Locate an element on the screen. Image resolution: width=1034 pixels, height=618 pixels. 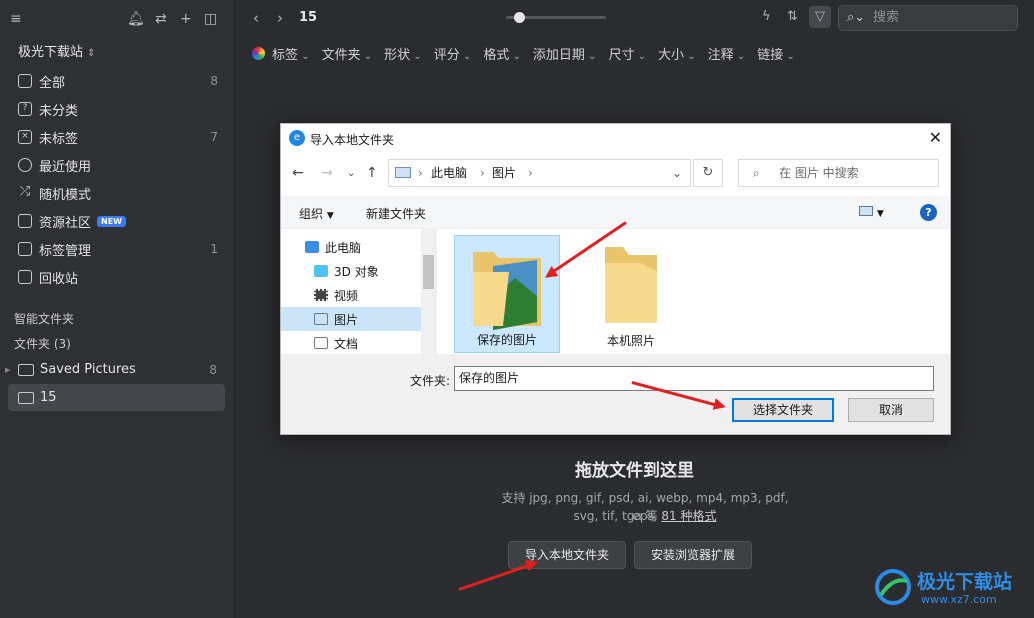
sidebar-top-icons: ≡ 🔔︎ ⇄ + ◫ is located at coordinates (117, 19).